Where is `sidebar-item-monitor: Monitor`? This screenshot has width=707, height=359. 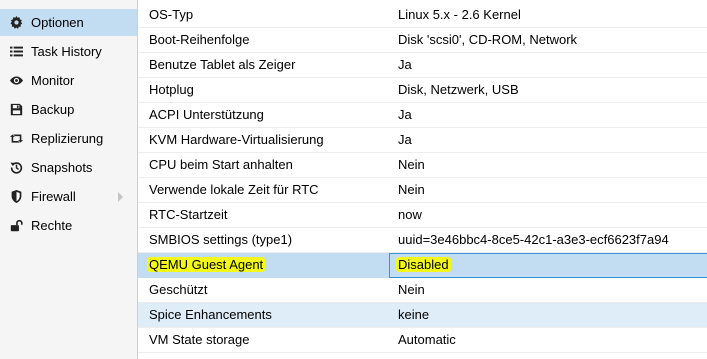 sidebar-item-monitor: Monitor is located at coordinates (68, 80).